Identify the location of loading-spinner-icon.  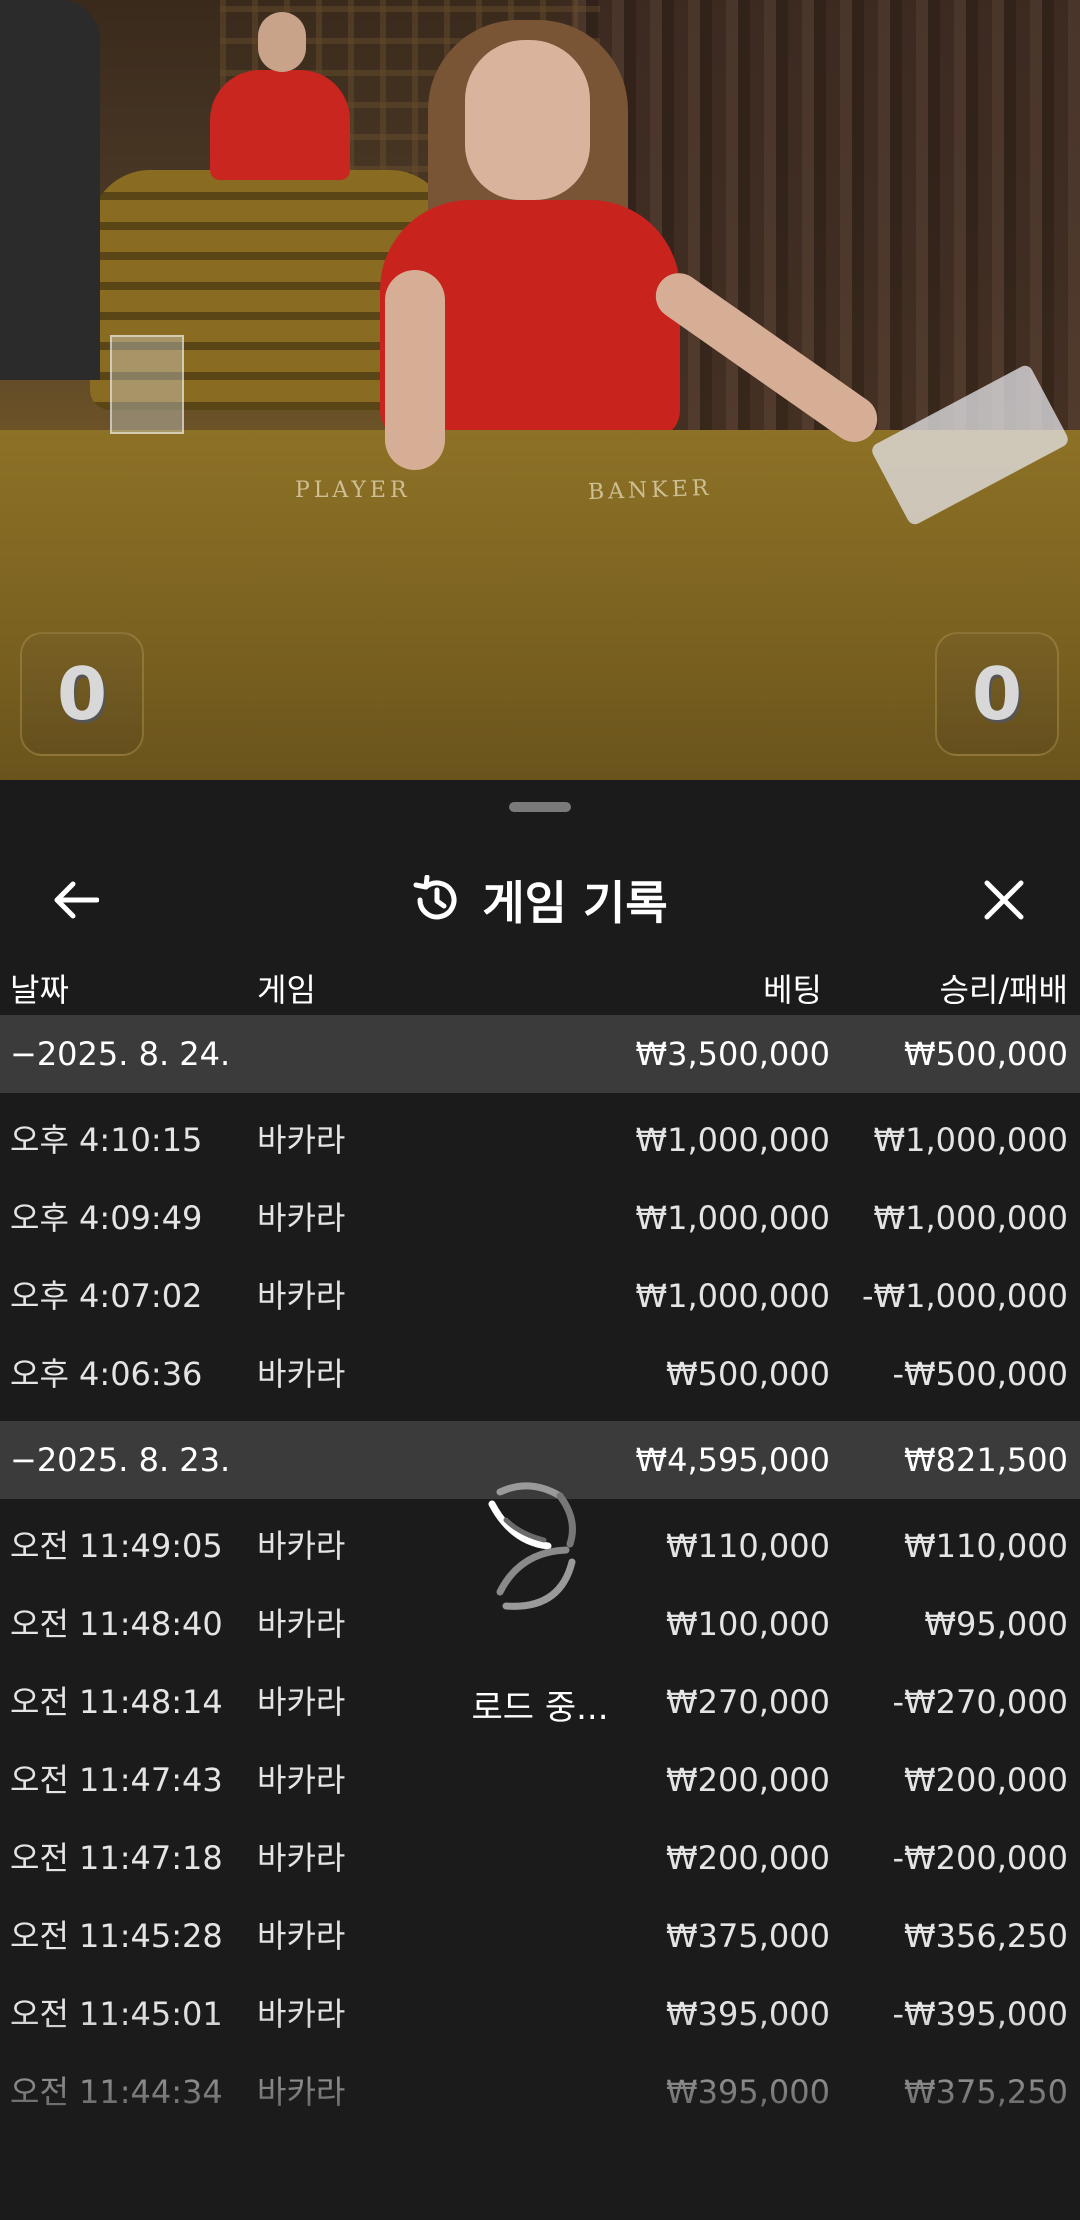
(540, 1550).